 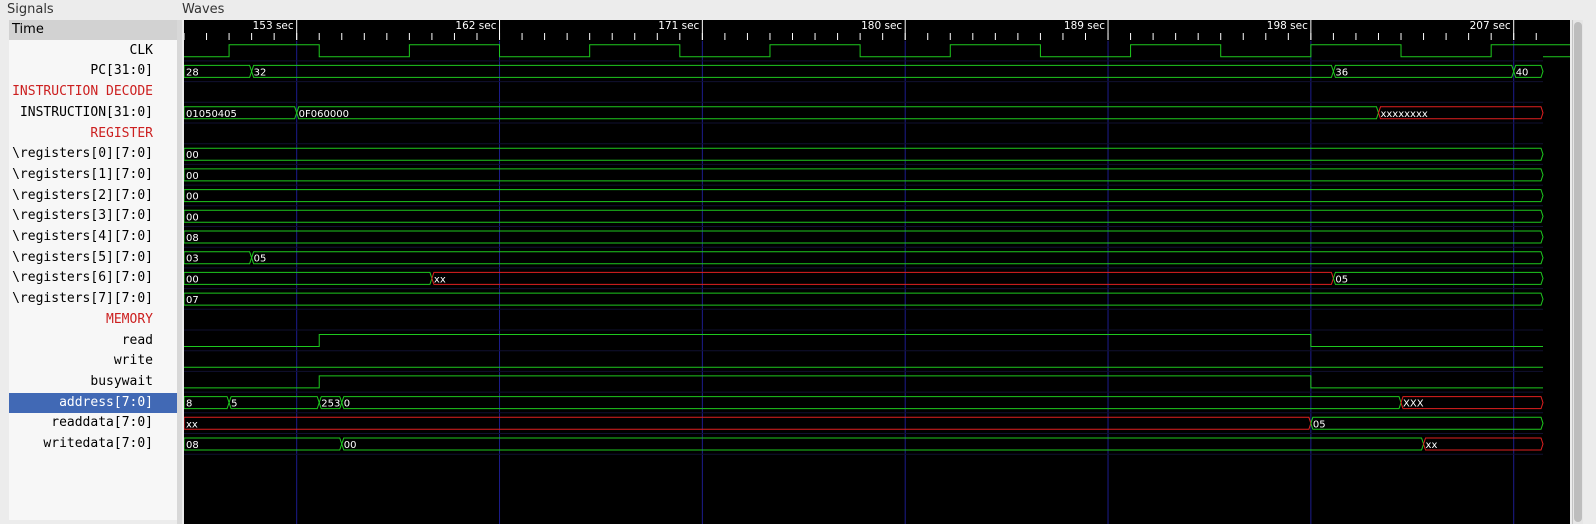 I want to click on bus-value: 8, so click(x=189, y=404).